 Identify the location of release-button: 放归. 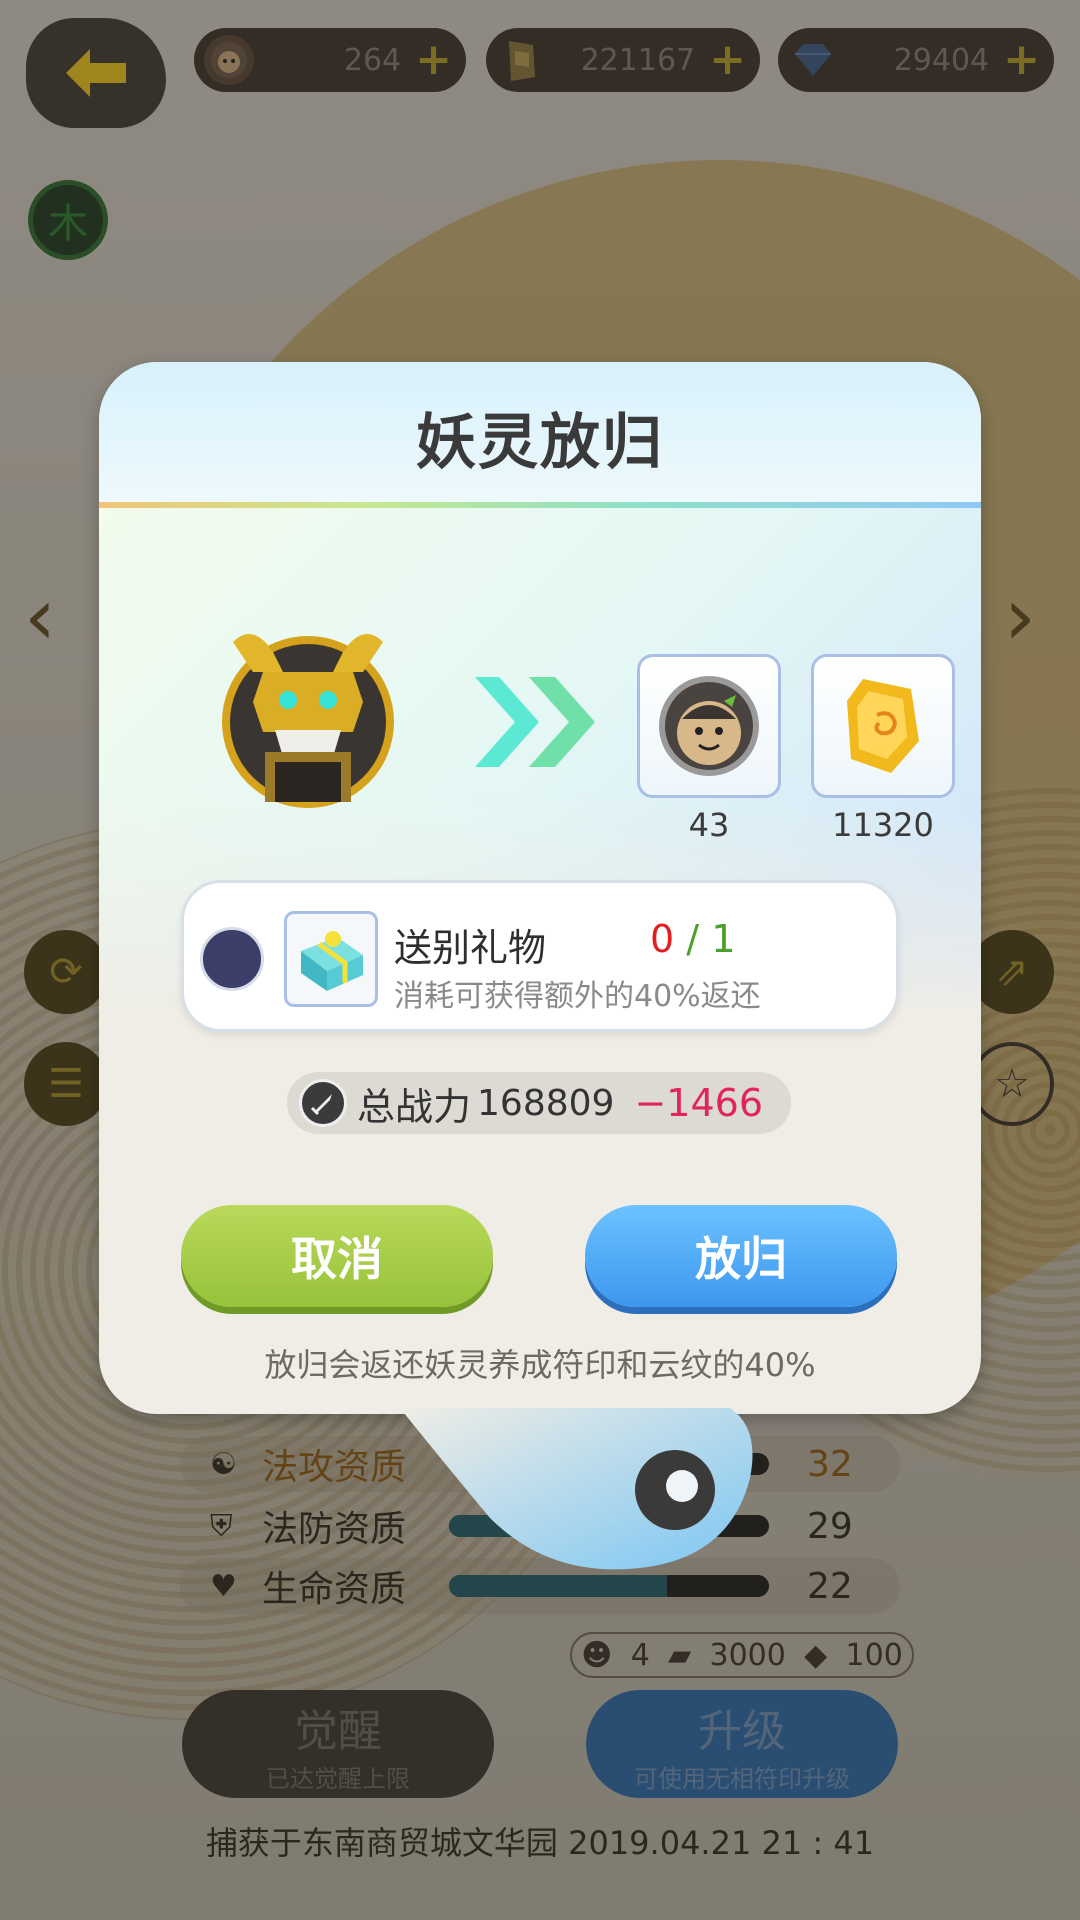
(741, 1256).